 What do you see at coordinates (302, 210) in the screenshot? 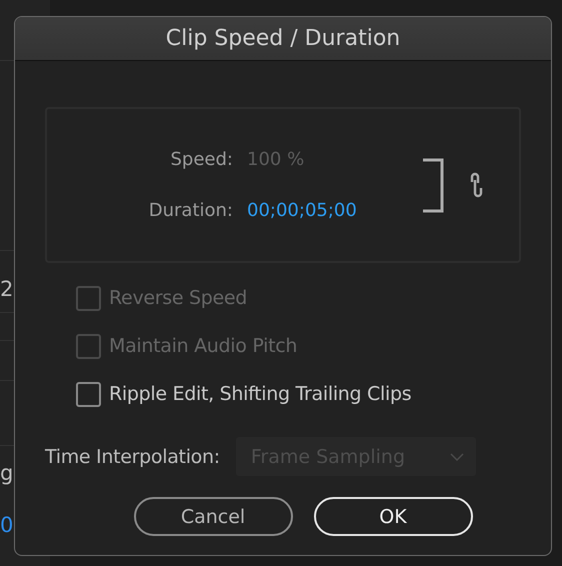
I see `duration-value: 00;00;05;00` at bounding box center [302, 210].